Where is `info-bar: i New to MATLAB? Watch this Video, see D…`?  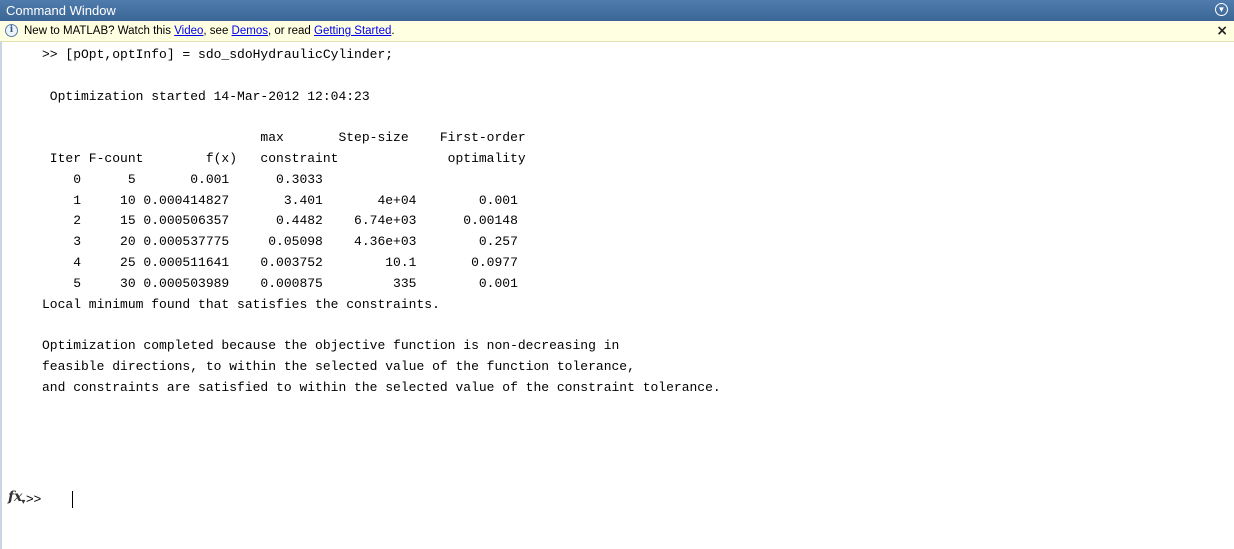
info-bar: i New to MATLAB? Watch this Video, see D… is located at coordinates (617, 31).